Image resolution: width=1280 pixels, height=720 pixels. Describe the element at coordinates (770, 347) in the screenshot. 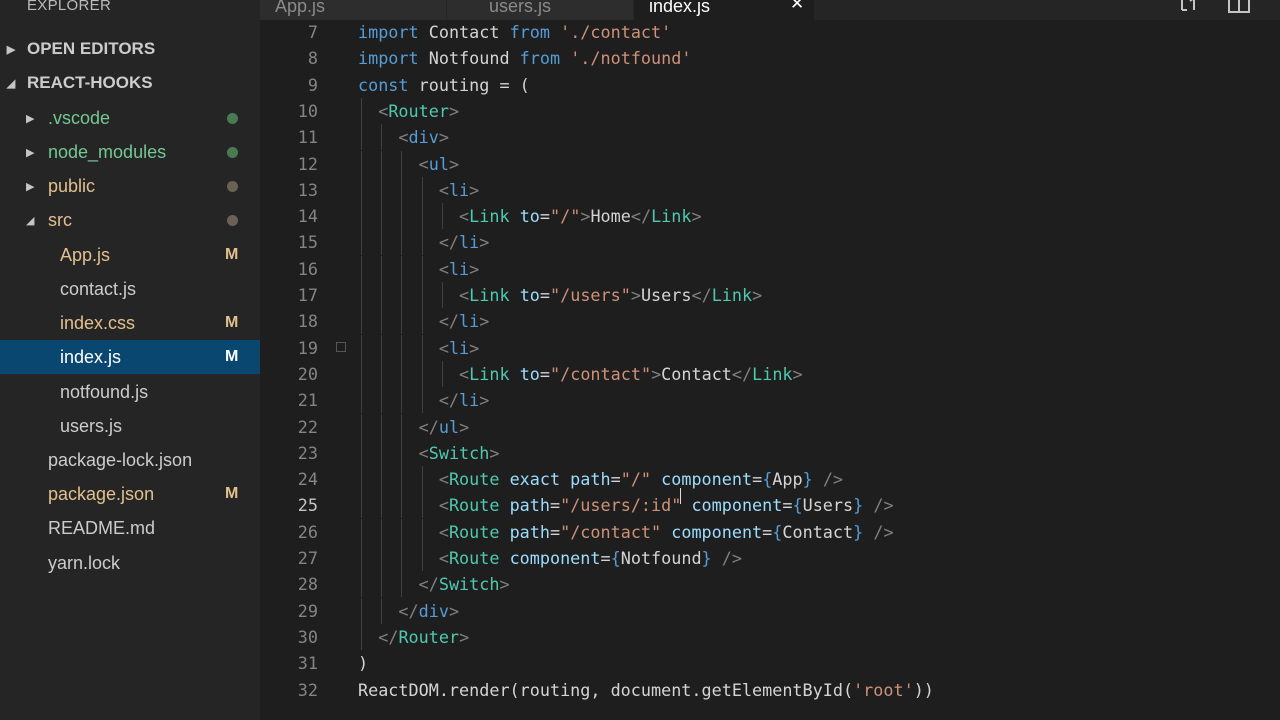

I see `code-line: 19 <li>` at that location.